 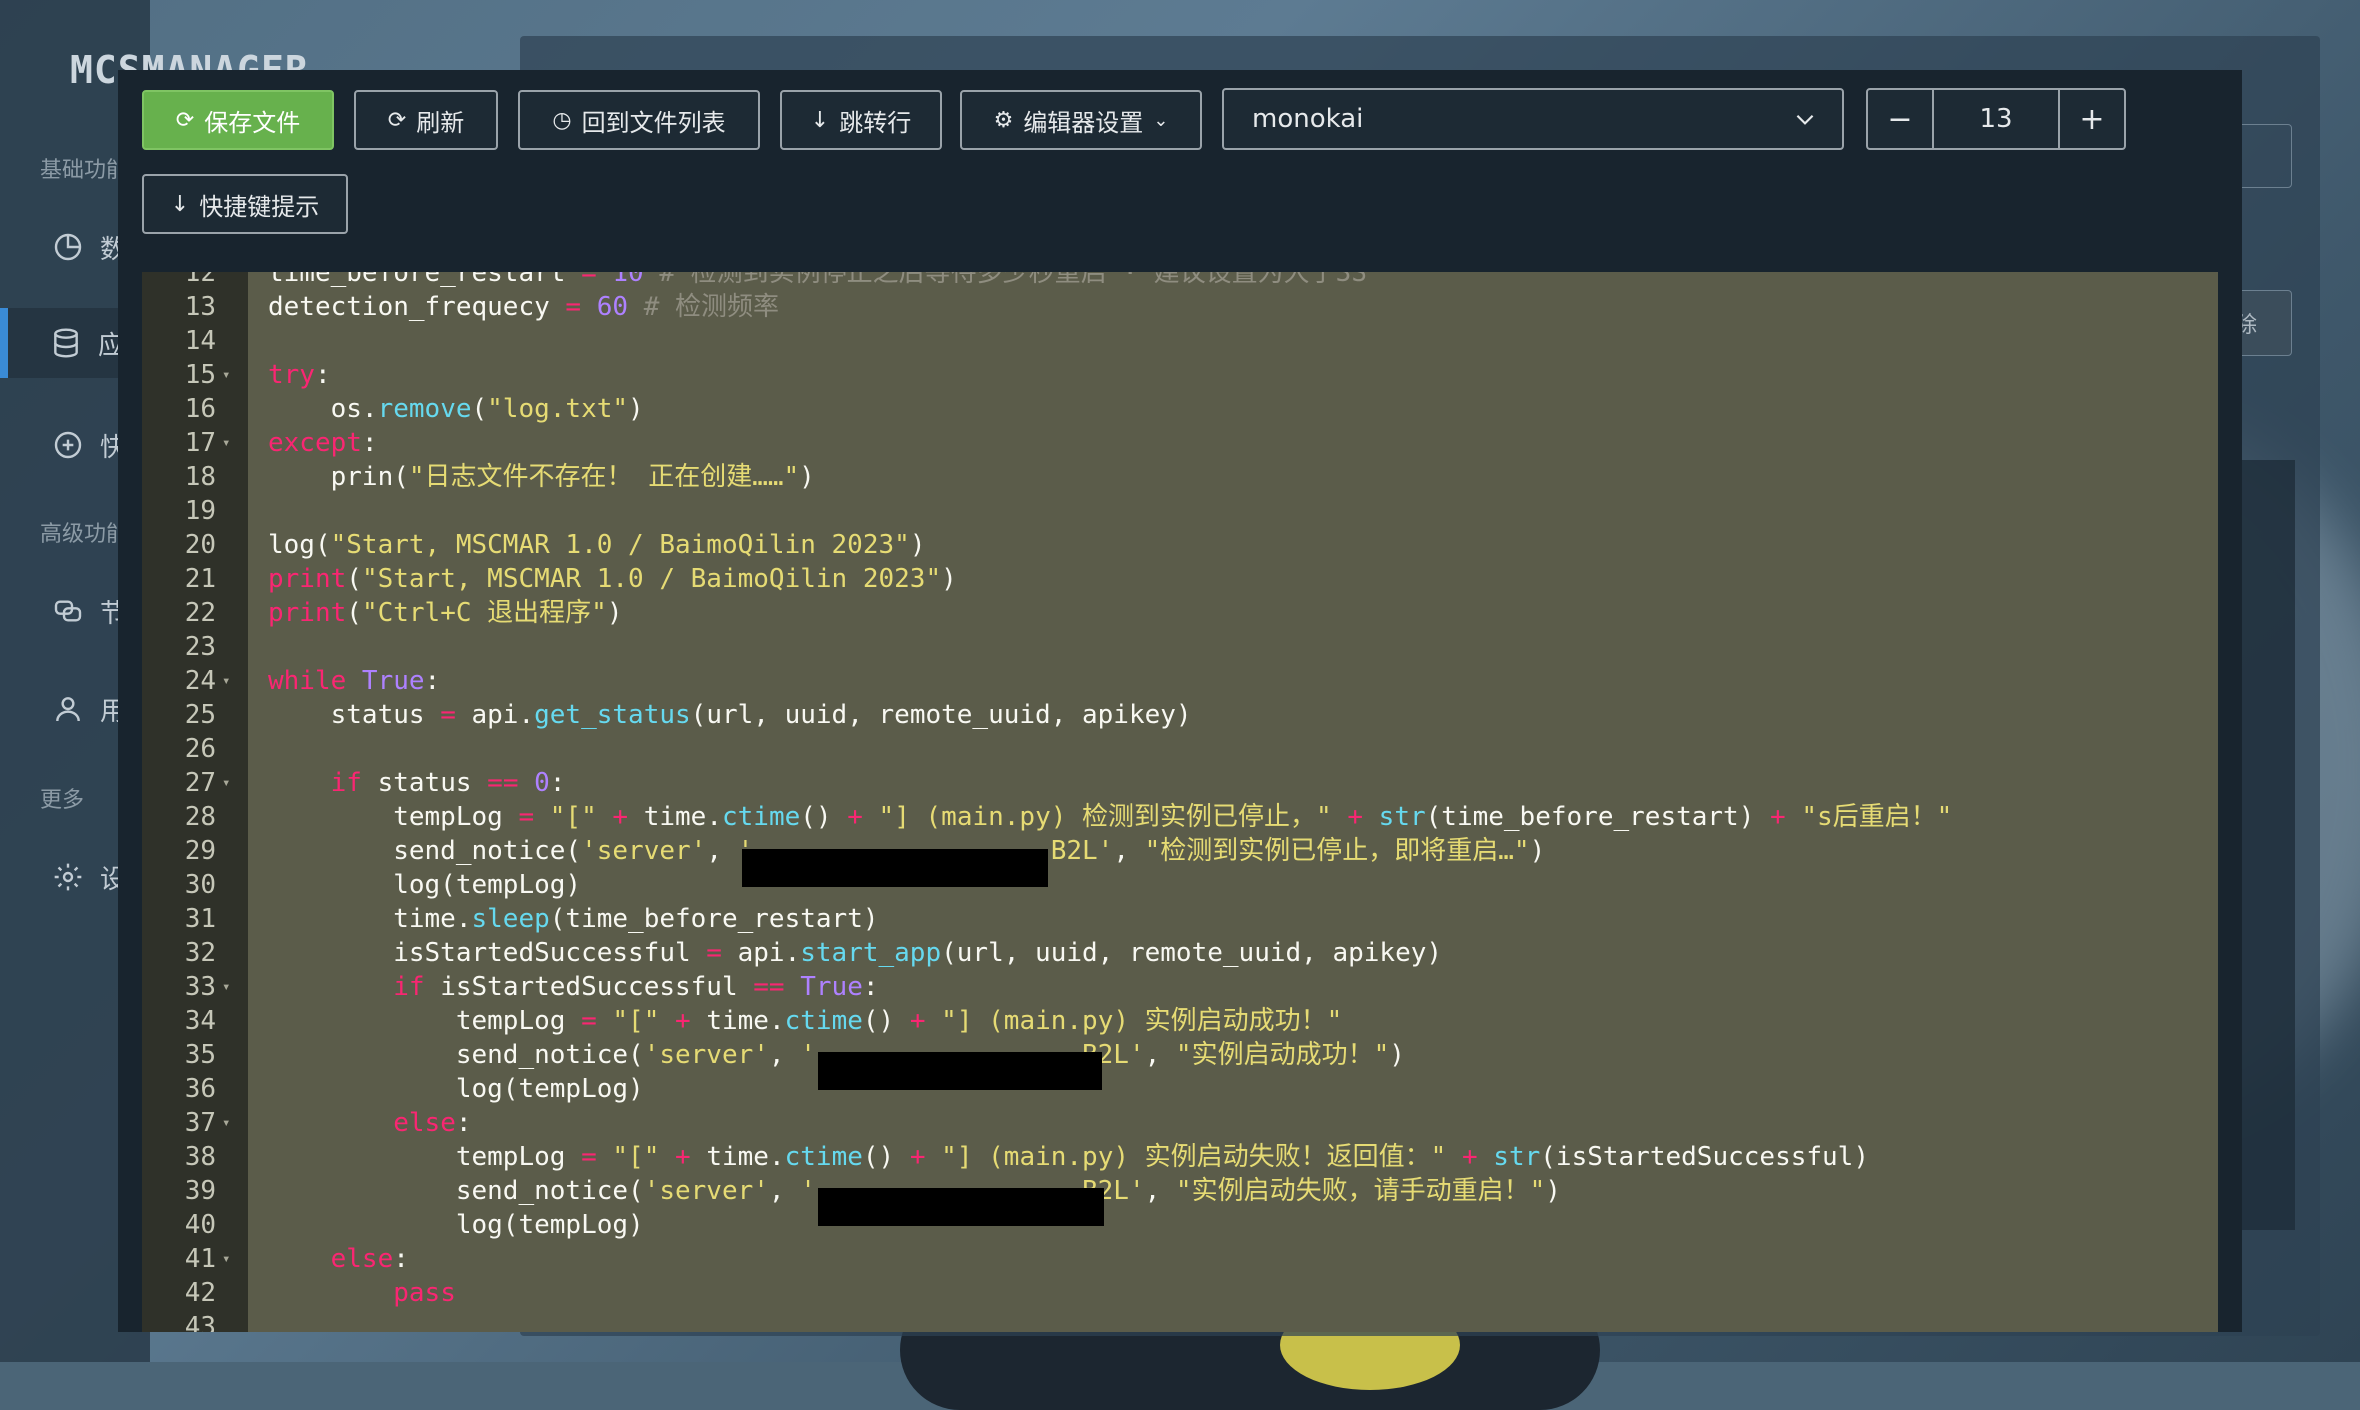 What do you see at coordinates (1161, 120) in the screenshot?
I see `chevron-down-icon: ⌄` at bounding box center [1161, 120].